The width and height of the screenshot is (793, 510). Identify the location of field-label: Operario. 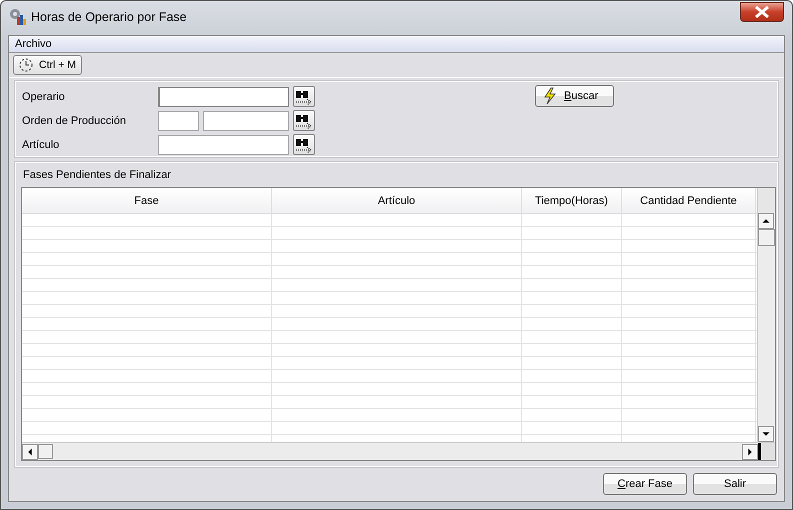
(44, 96).